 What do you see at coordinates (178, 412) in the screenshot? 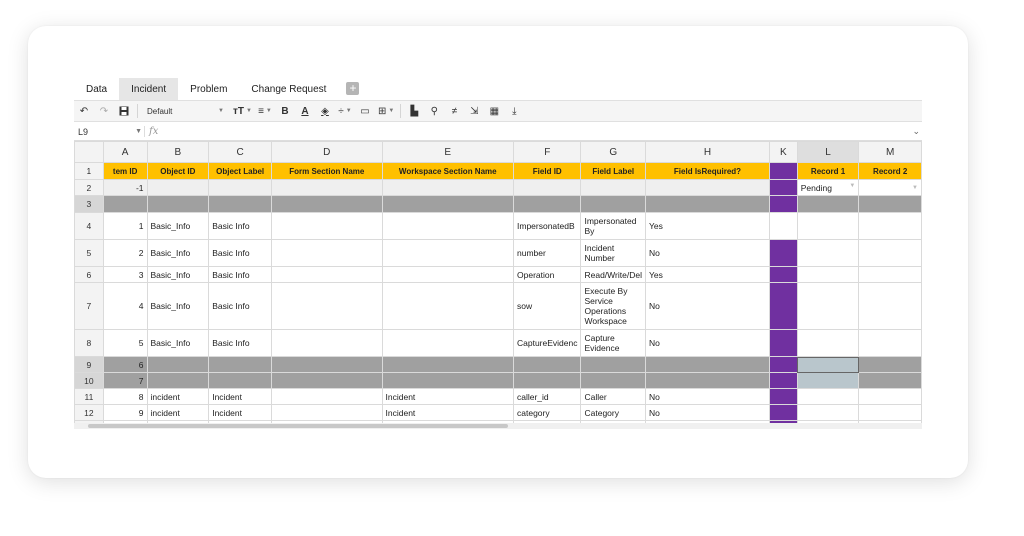
I see `cell: incident` at bounding box center [178, 412].